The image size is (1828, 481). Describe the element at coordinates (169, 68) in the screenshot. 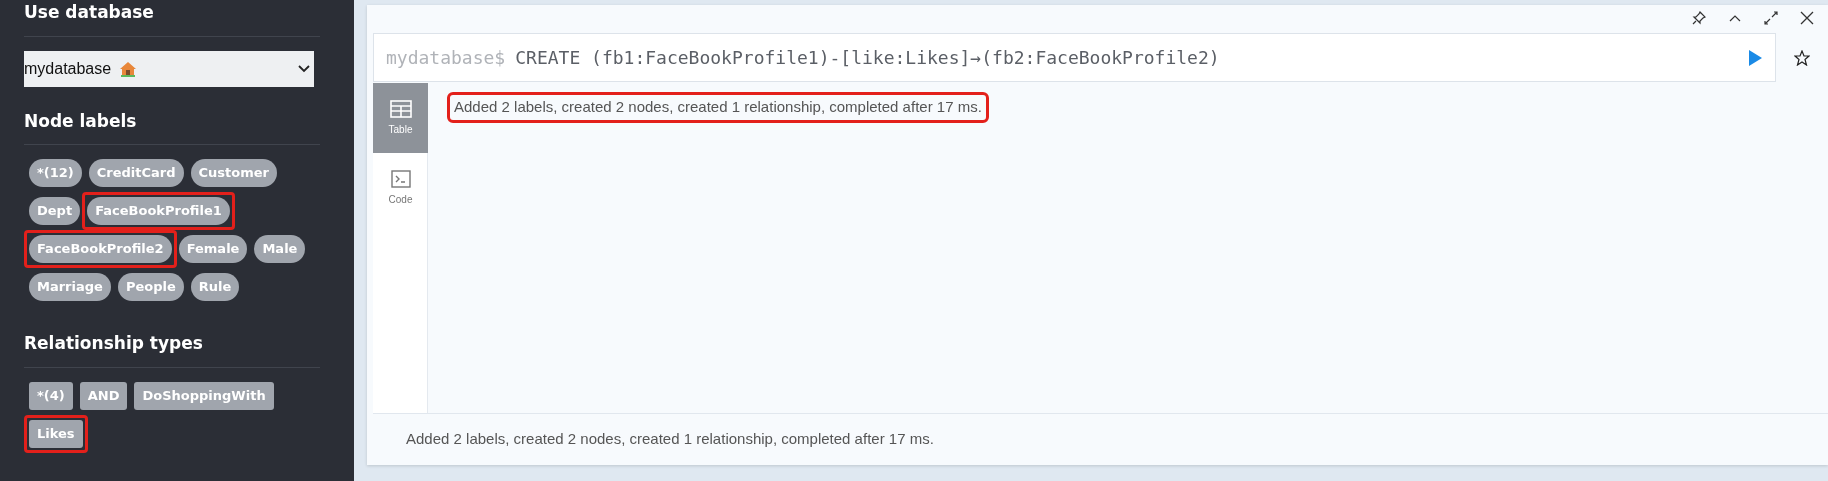

I see `database-select: mydatabase` at that location.